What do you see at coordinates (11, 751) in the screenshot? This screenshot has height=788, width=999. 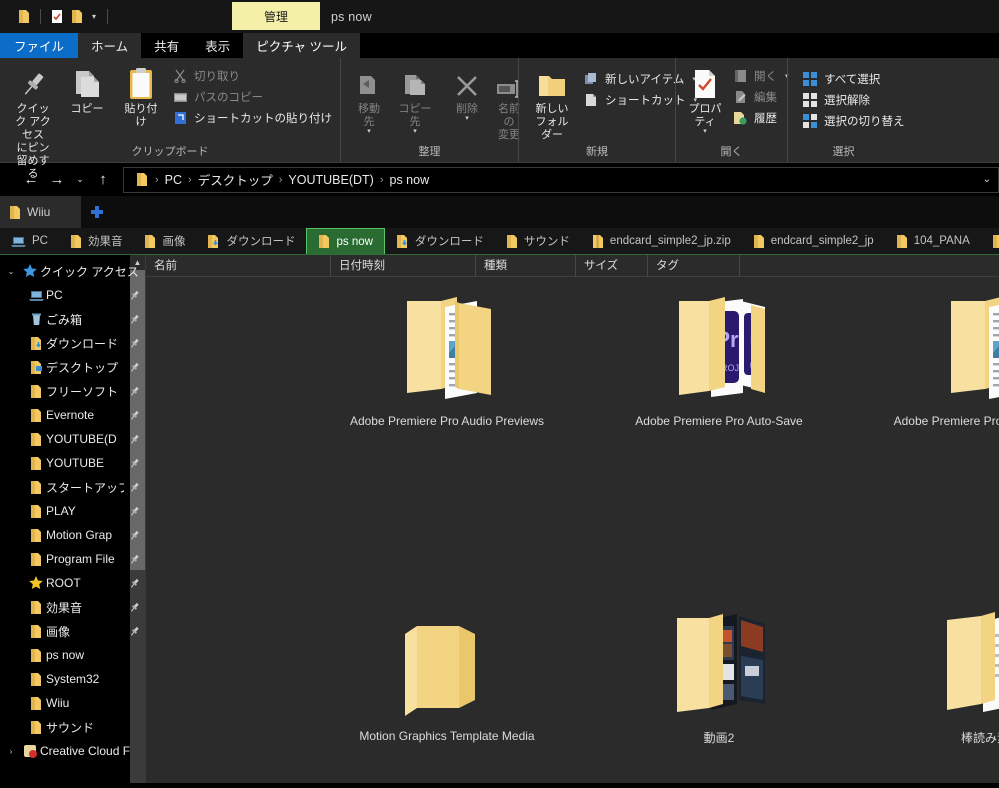 I see `chevron-right-icon: ›` at bounding box center [11, 751].